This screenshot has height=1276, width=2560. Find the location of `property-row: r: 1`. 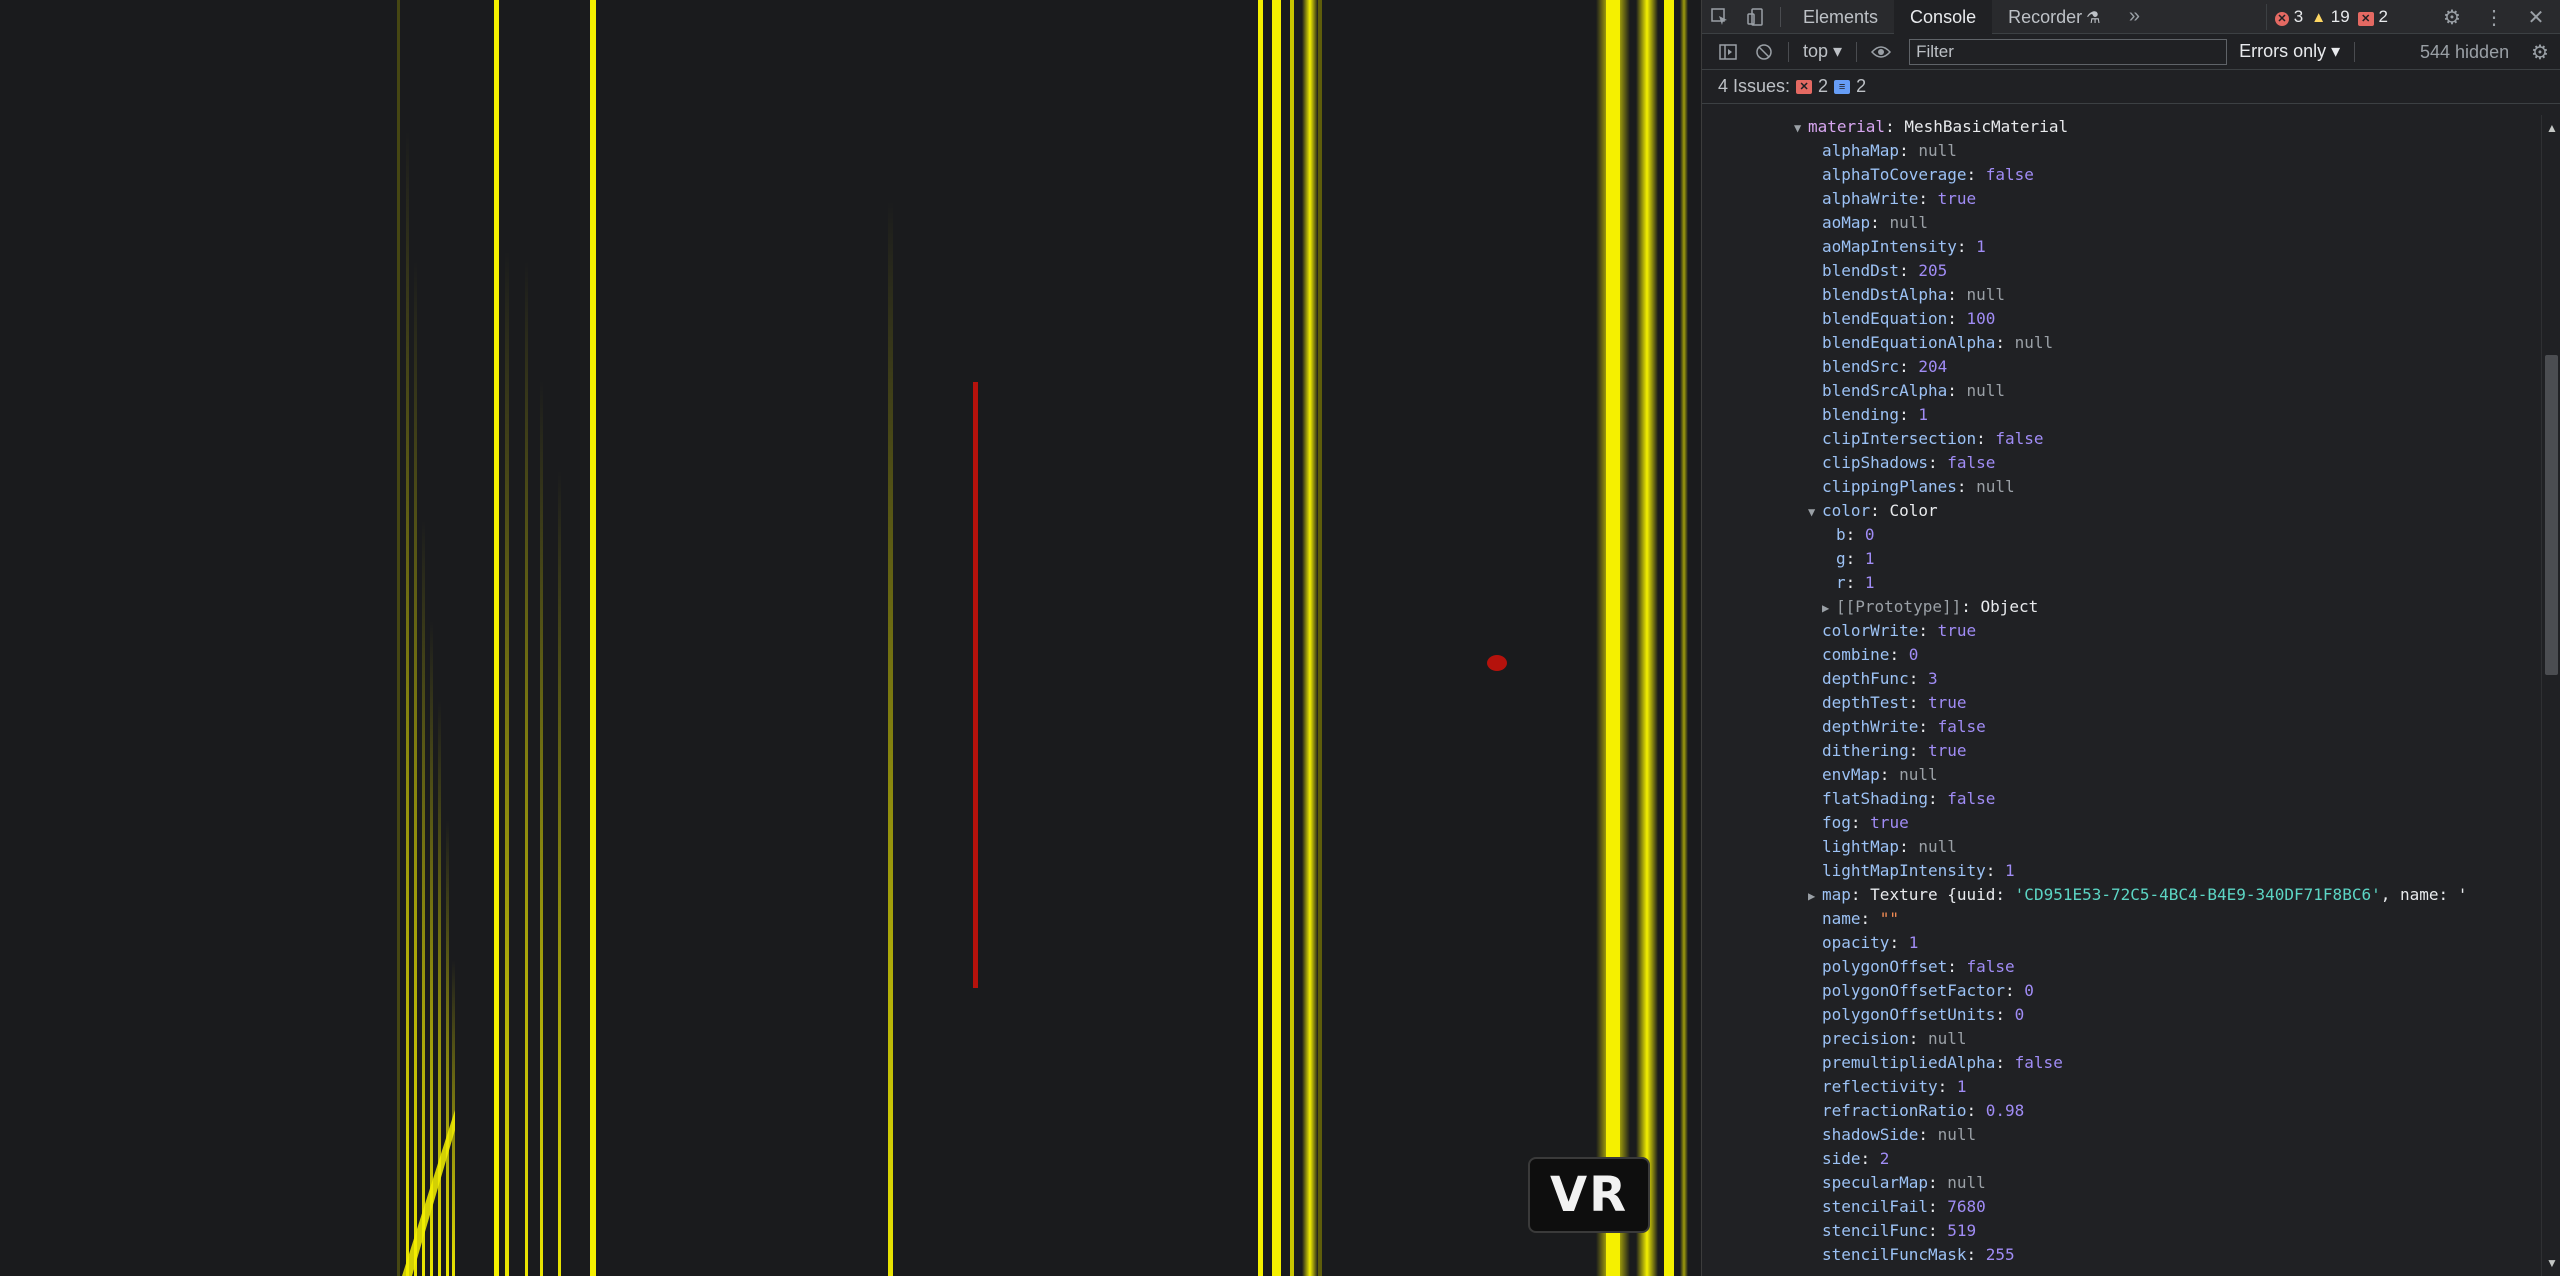

property-row: r: 1 is located at coordinates (2122, 583).